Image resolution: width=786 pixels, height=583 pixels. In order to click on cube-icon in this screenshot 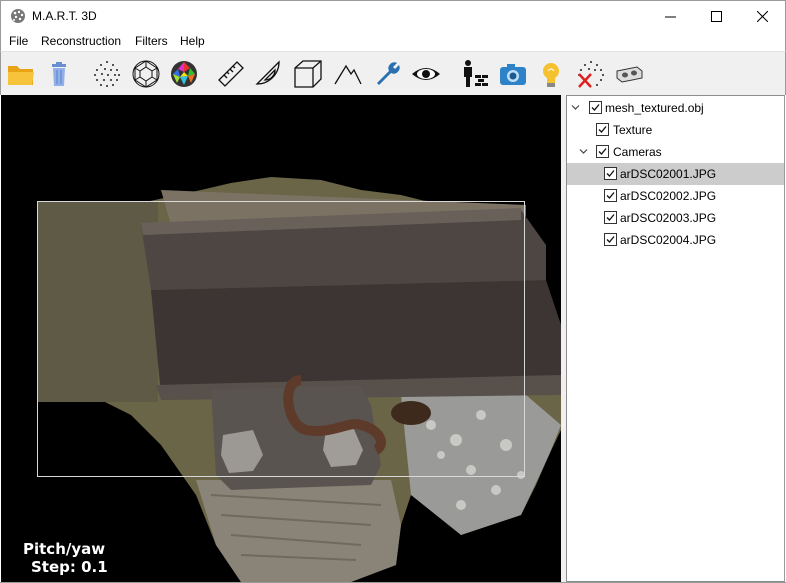, I will do `click(308, 74)`.